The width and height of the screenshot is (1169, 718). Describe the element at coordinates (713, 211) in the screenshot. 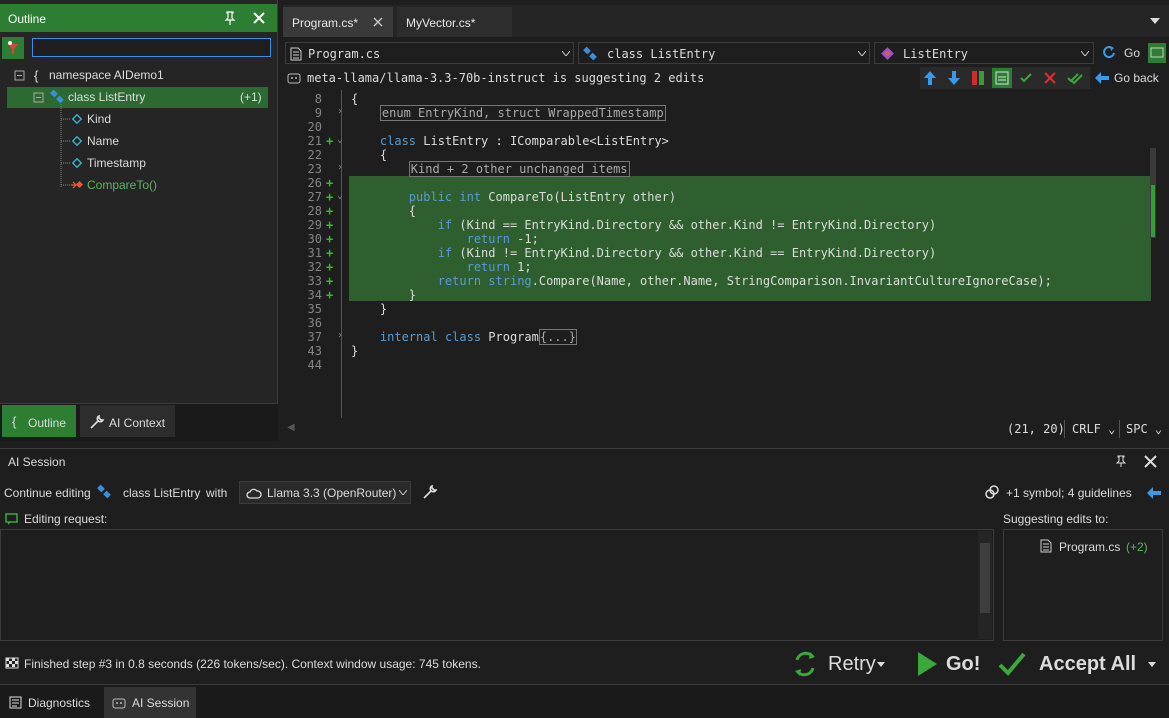

I see `code-line: 28 + {` at that location.